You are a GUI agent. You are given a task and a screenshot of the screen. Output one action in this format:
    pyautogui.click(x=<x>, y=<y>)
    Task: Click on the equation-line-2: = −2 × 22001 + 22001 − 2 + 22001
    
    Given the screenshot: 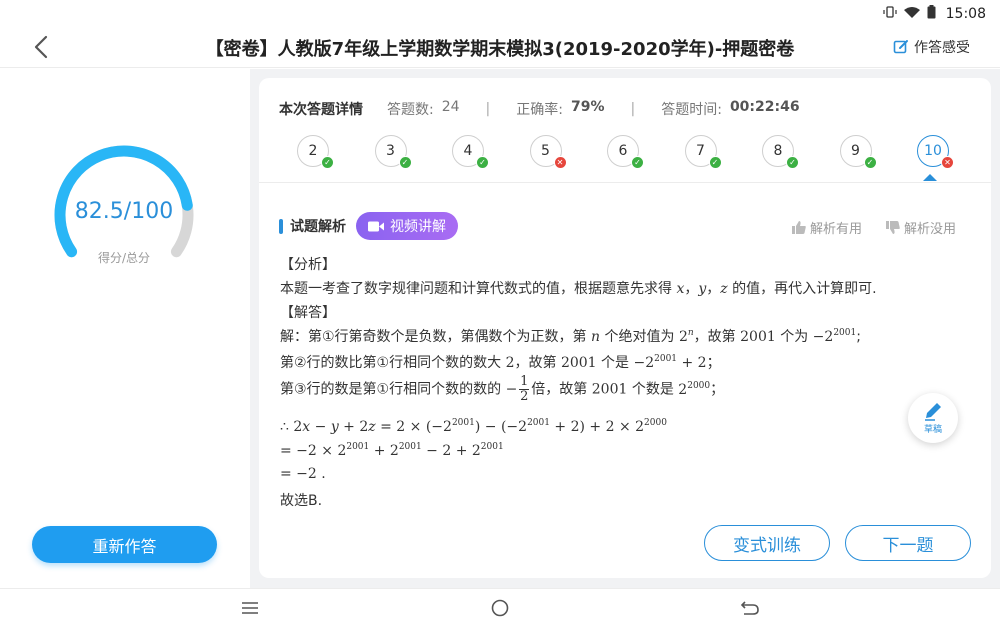 What is the action you would take?
    pyautogui.click(x=392, y=450)
    